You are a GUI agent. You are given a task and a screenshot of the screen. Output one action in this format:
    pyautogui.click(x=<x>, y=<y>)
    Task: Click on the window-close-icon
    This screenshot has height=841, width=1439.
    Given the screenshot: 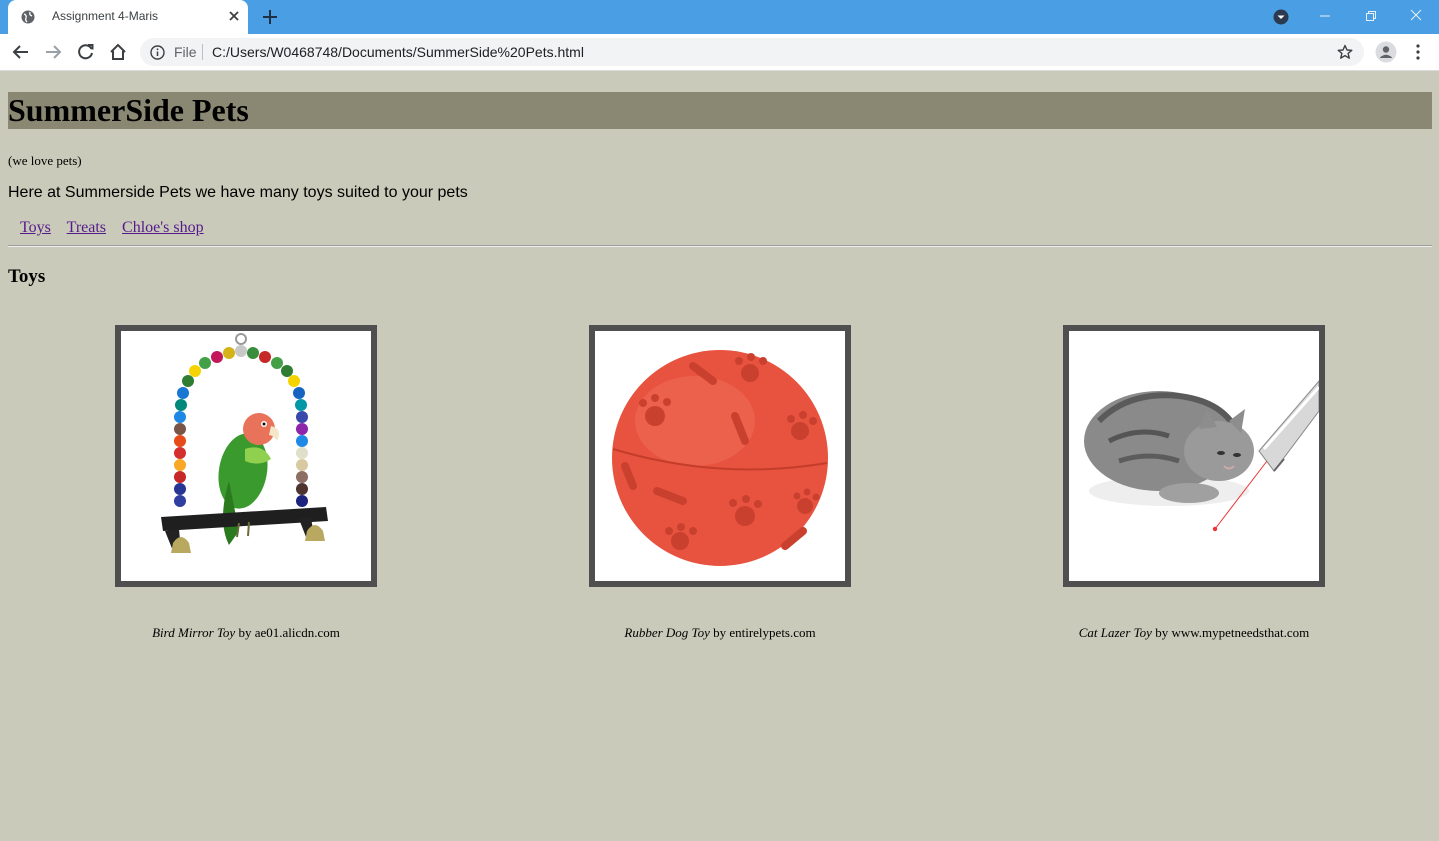 What is the action you would take?
    pyautogui.click(x=1416, y=15)
    